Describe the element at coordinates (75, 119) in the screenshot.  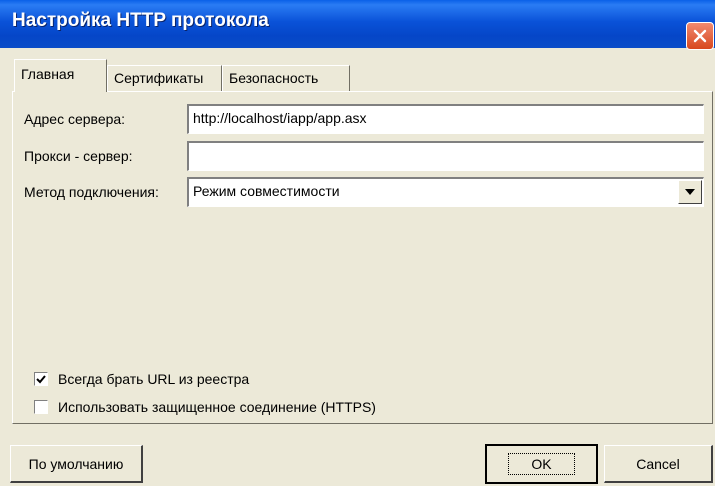
I see `server-address-label: Адрес сервера:` at that location.